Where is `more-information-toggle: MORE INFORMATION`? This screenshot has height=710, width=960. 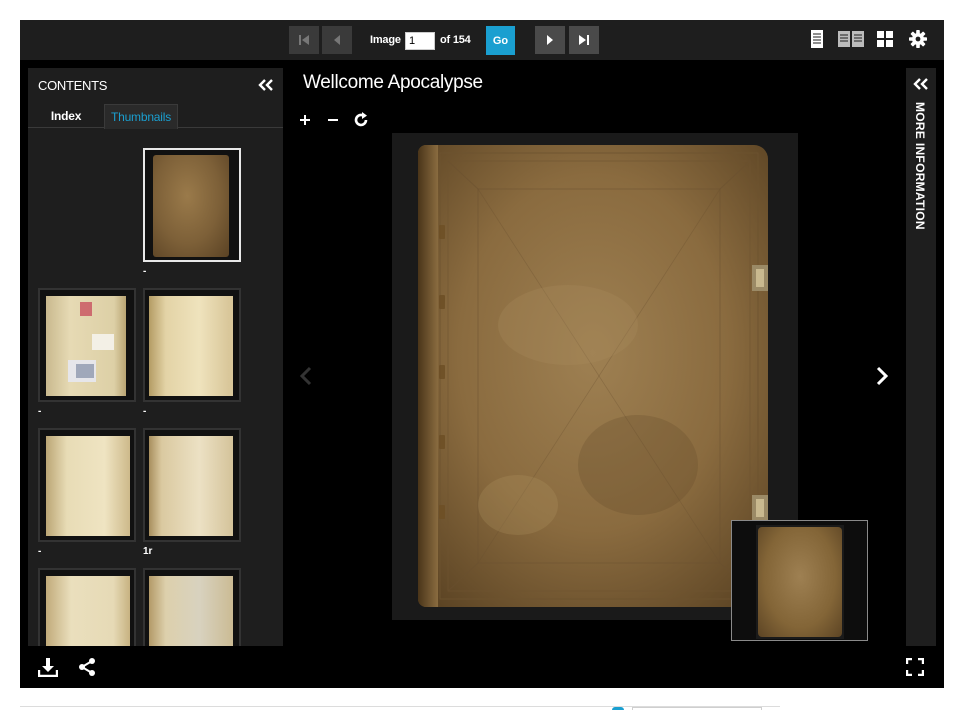 more-information-toggle: MORE INFORMATION is located at coordinates (921, 167).